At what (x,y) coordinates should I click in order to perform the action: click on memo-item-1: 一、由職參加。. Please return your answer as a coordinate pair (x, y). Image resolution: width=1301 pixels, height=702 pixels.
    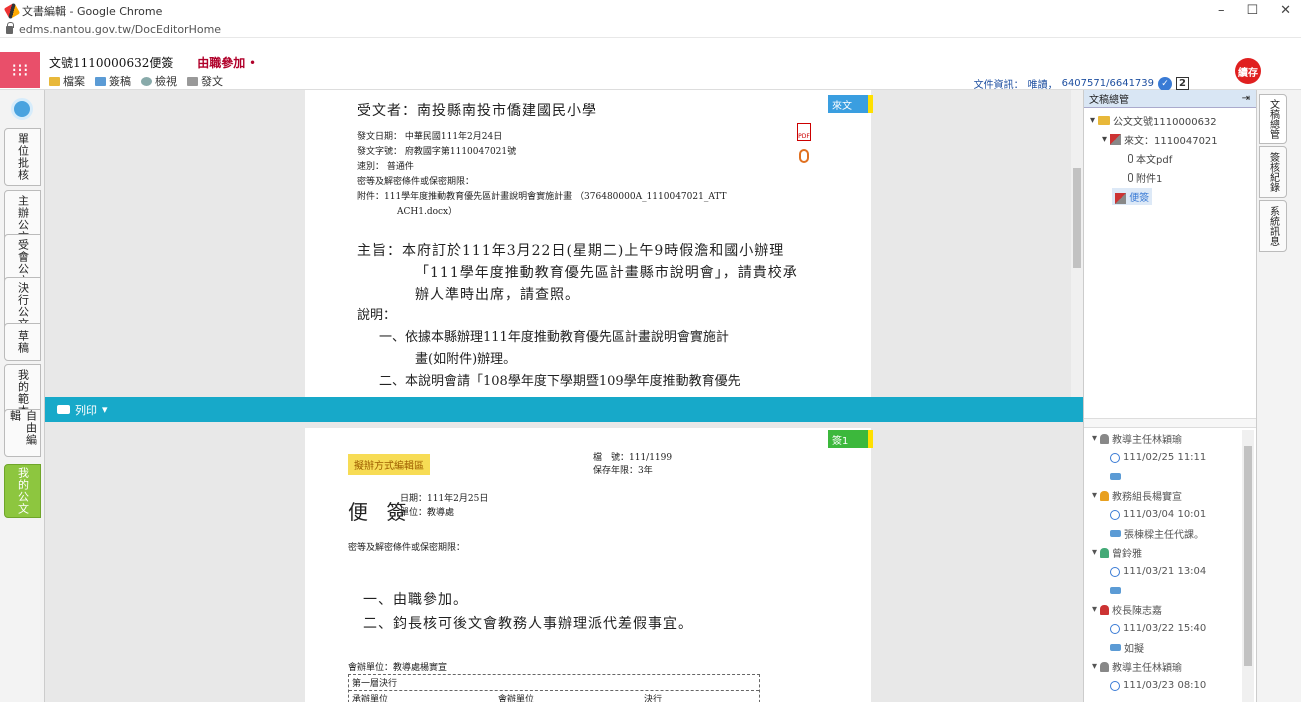
    Looking at the image, I should click on (415, 600).